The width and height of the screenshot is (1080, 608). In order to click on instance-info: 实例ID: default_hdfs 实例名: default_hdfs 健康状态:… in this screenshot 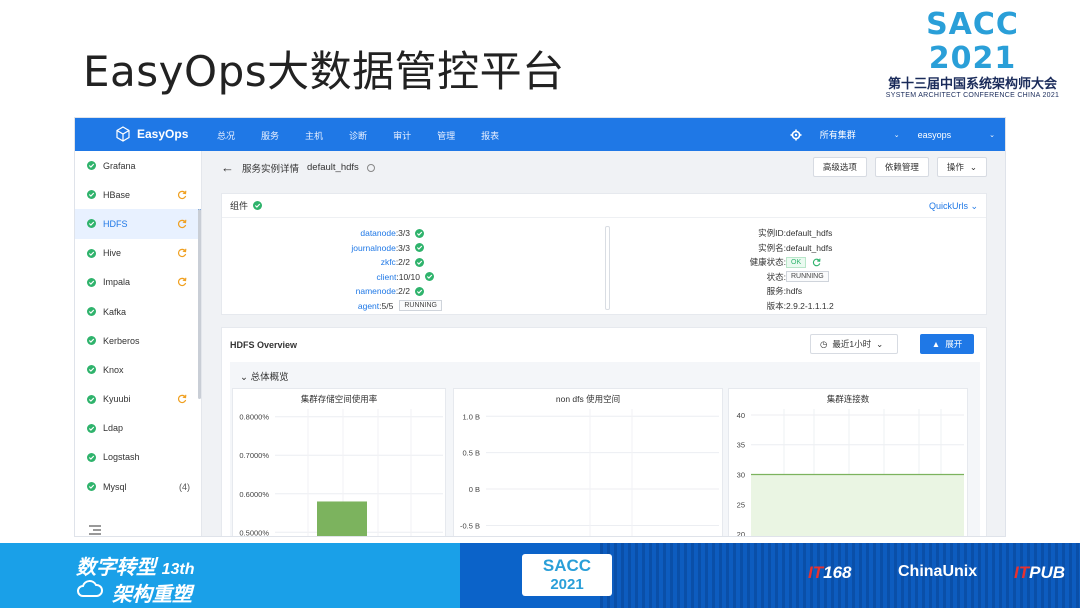, I will do `click(798, 269)`.